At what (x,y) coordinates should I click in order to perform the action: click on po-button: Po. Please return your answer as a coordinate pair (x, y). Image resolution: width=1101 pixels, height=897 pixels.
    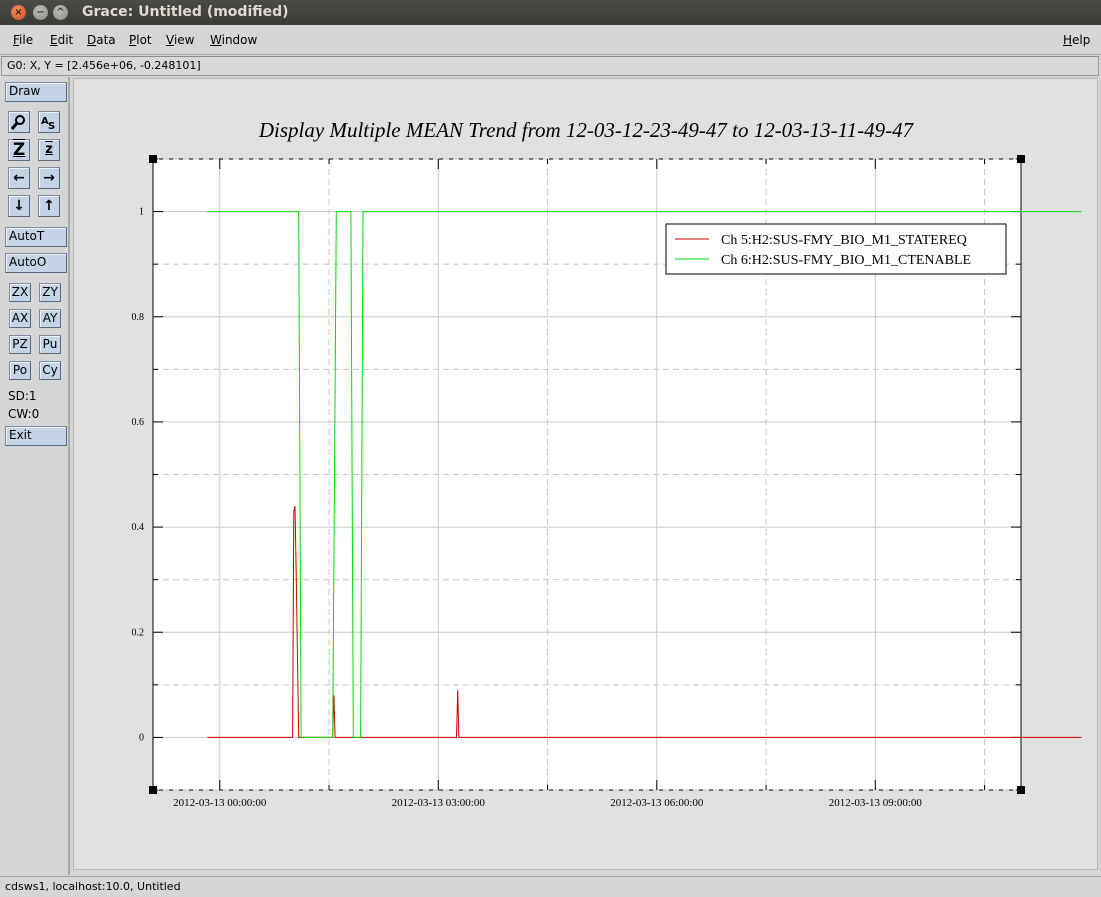
    Looking at the image, I should click on (20, 370).